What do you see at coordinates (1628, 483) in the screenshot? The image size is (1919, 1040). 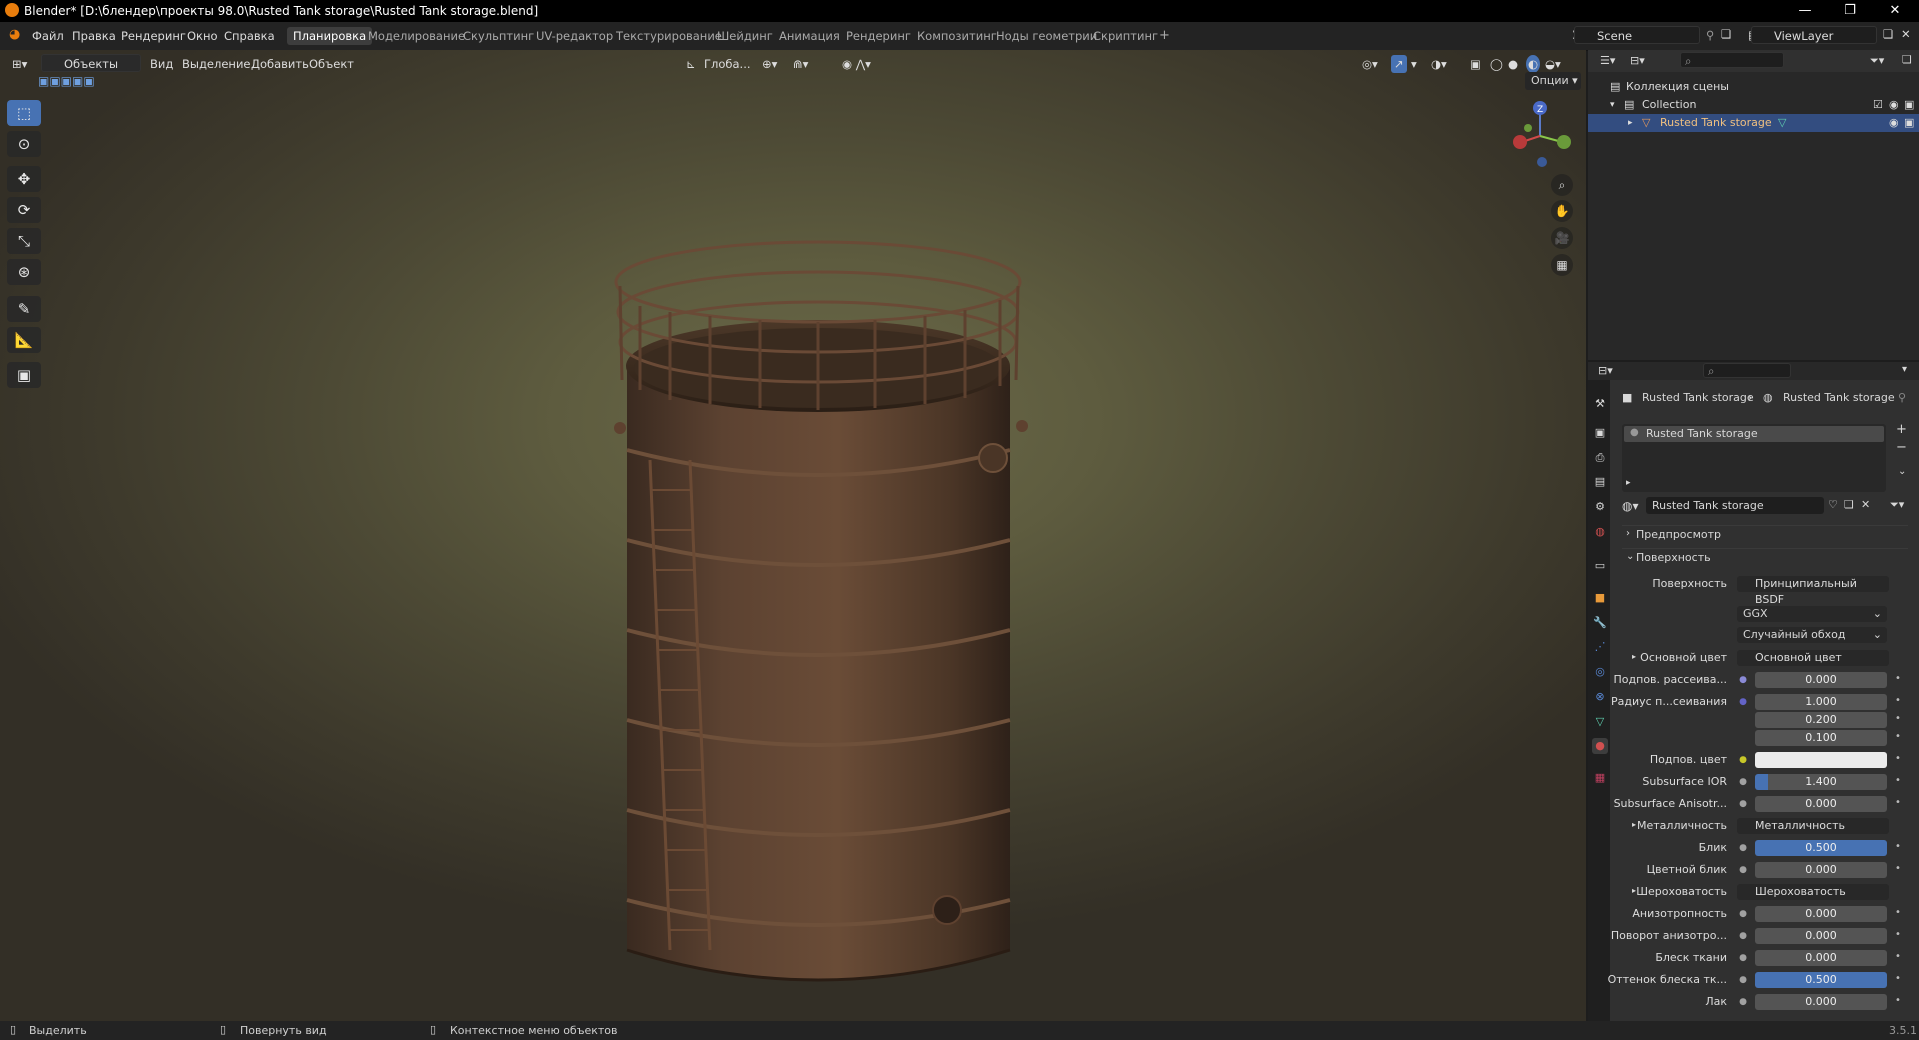 I see `slot-expand-icon: ▸` at bounding box center [1628, 483].